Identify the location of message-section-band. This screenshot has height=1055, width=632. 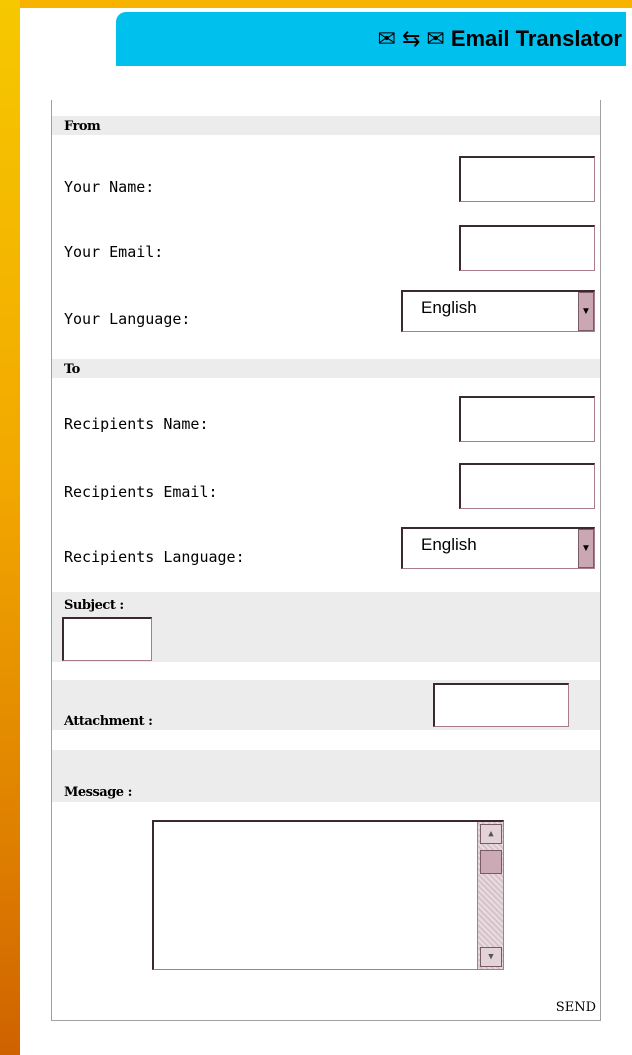
(326, 776).